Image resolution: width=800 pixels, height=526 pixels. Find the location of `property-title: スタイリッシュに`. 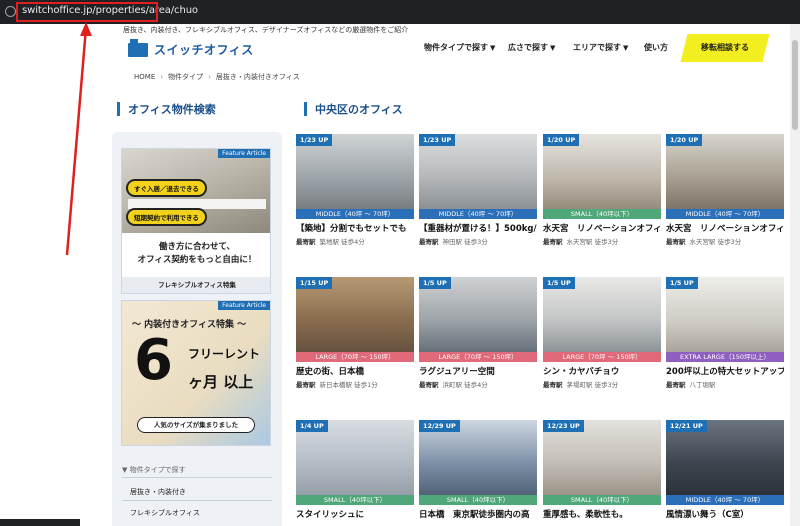

property-title: スタイリッシュに is located at coordinates (355, 515).